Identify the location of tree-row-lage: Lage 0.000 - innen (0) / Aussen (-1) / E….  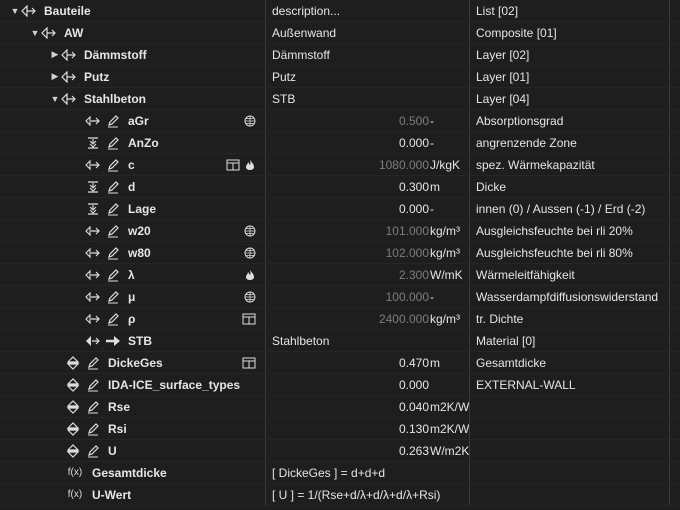
(340, 209).